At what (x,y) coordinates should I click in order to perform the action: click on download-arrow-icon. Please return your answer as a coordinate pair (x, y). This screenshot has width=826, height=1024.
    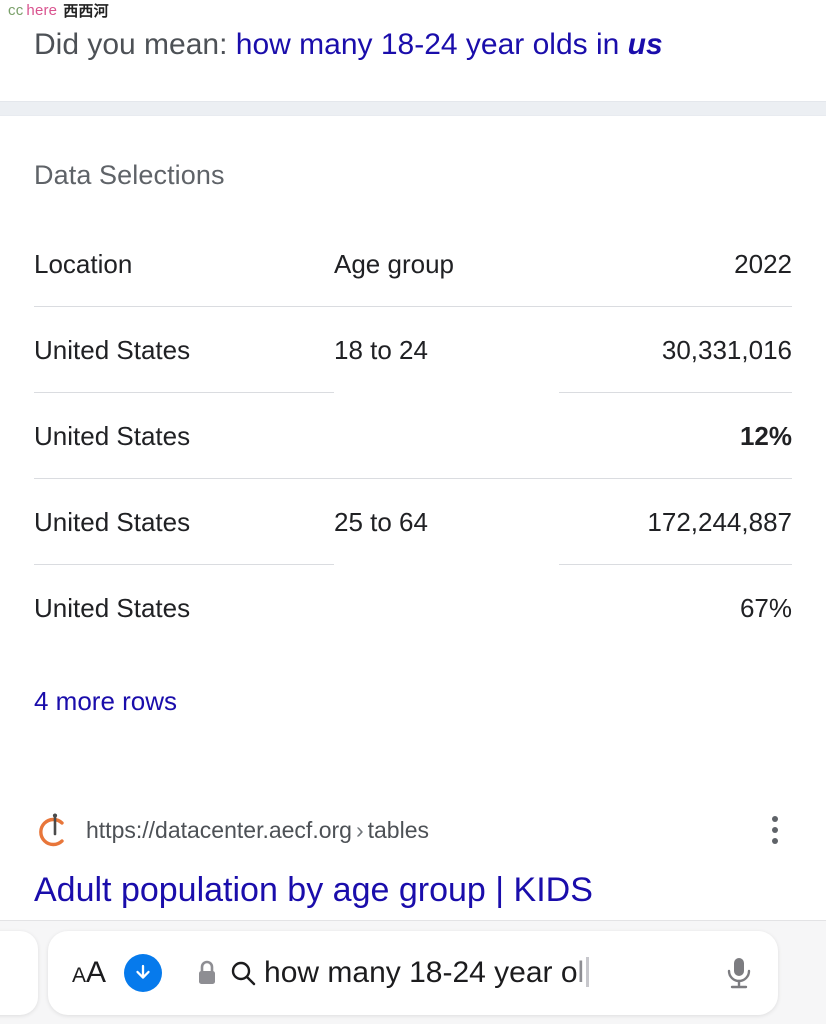
    Looking at the image, I should click on (143, 973).